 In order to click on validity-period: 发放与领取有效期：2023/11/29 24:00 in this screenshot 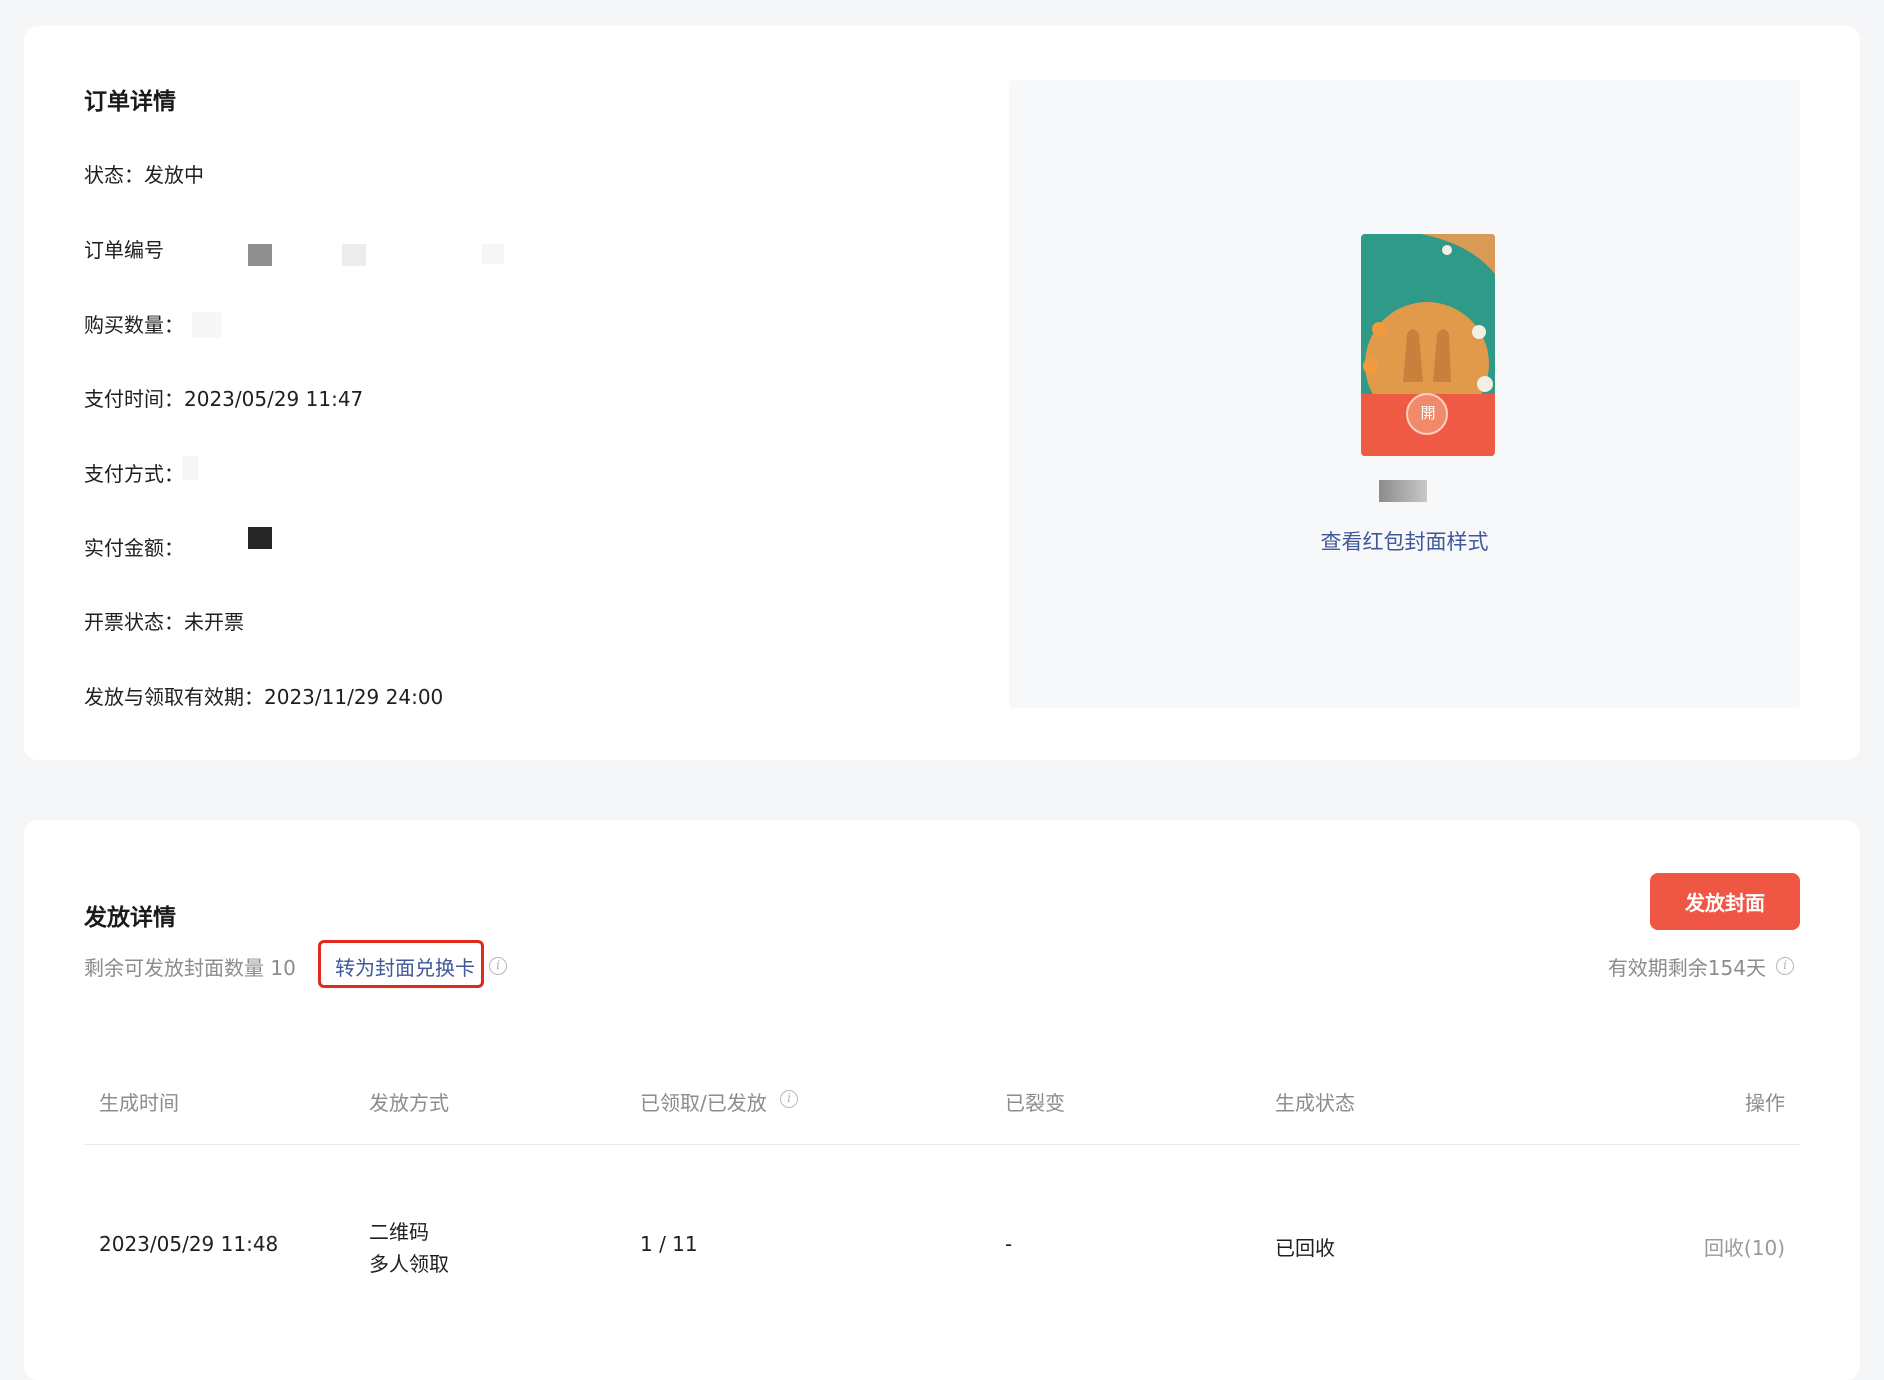, I will do `click(264, 697)`.